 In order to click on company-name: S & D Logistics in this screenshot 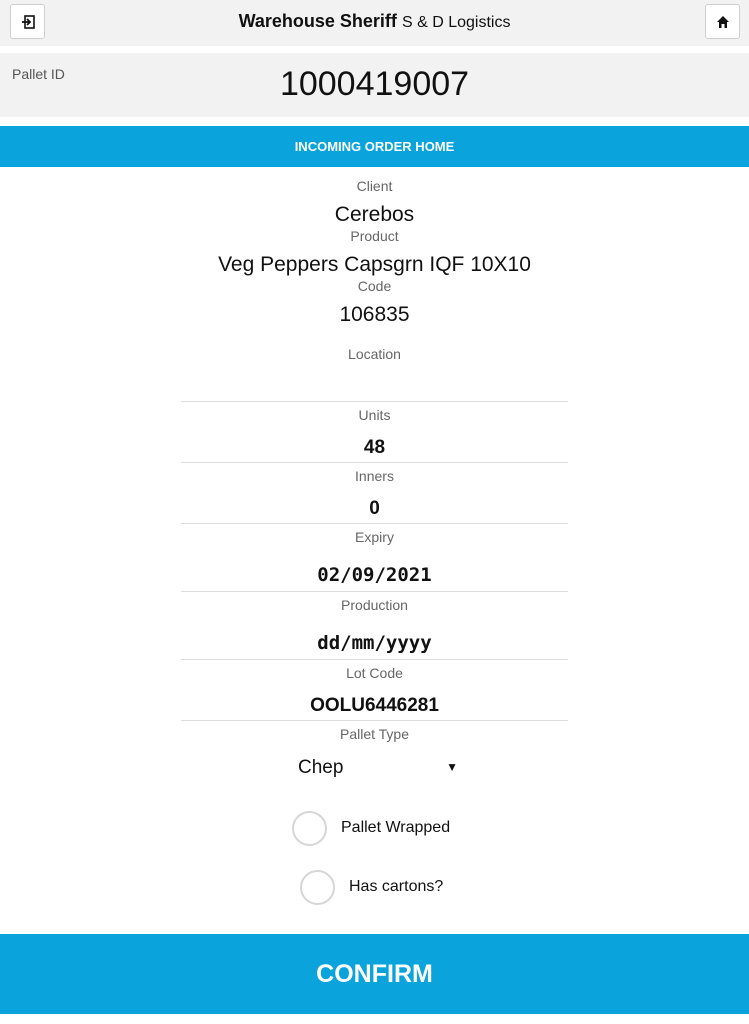, I will do `click(456, 22)`.